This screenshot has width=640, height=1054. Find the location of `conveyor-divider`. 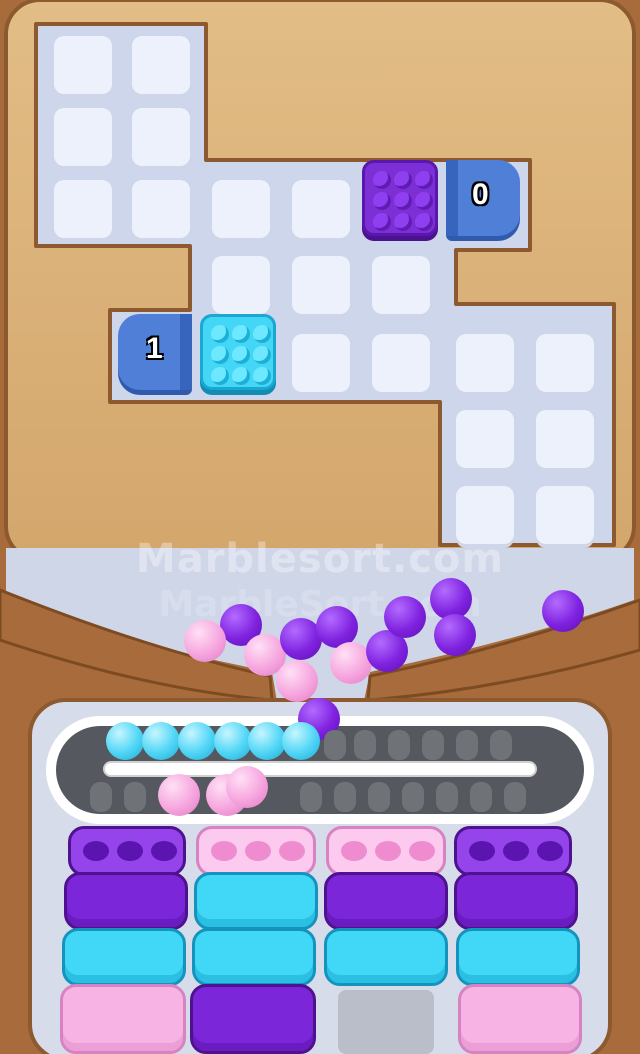

conveyor-divider is located at coordinates (320, 769).